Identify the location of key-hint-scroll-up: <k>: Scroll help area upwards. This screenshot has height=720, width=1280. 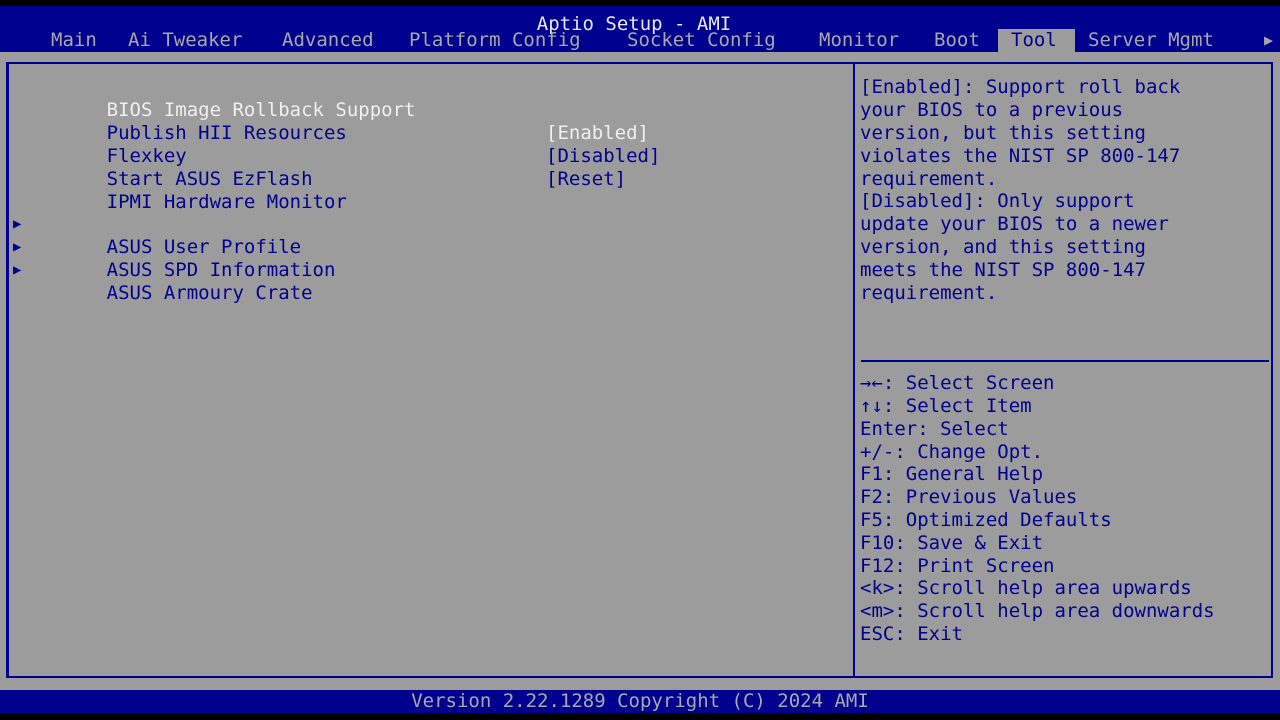
(1026, 588).